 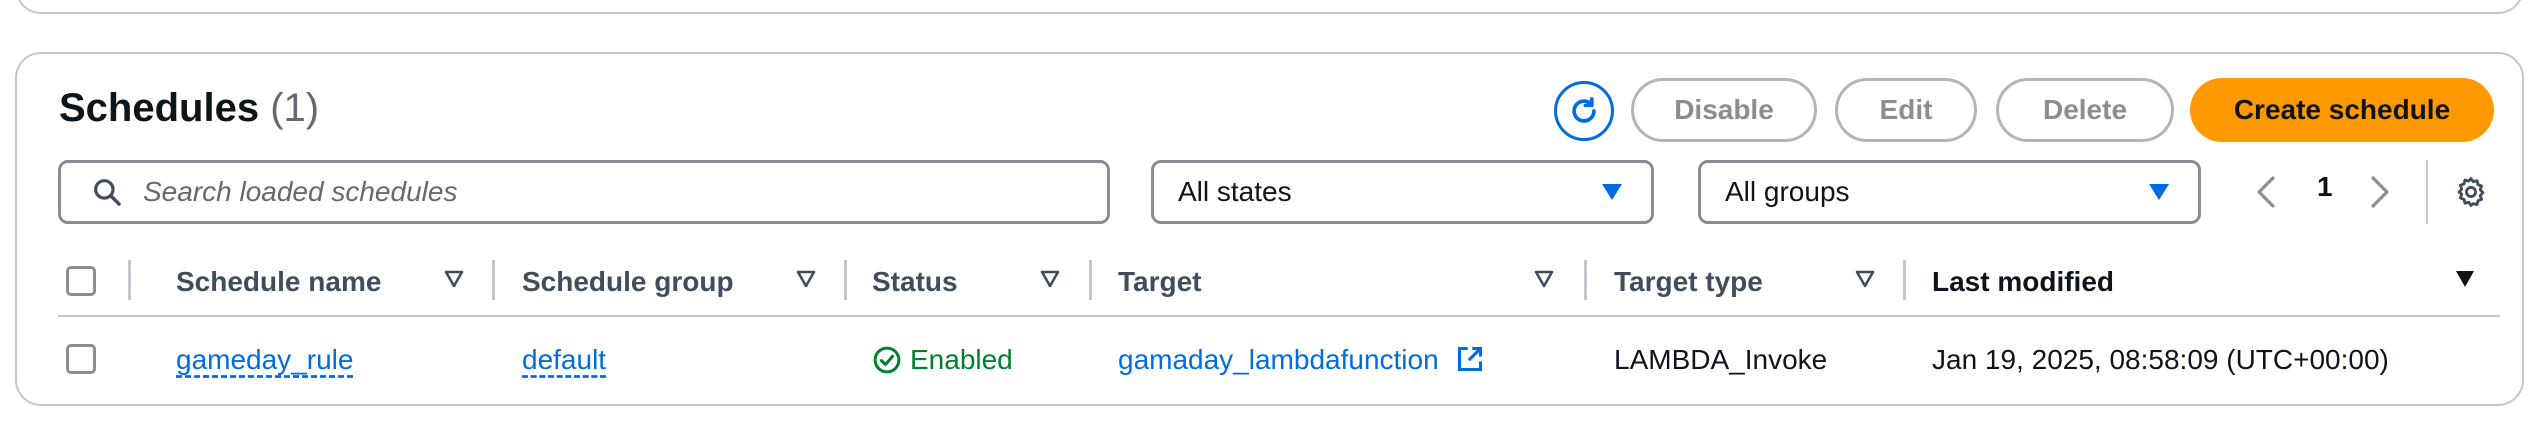 I want to click on pager-divider, so click(x=2427, y=192).